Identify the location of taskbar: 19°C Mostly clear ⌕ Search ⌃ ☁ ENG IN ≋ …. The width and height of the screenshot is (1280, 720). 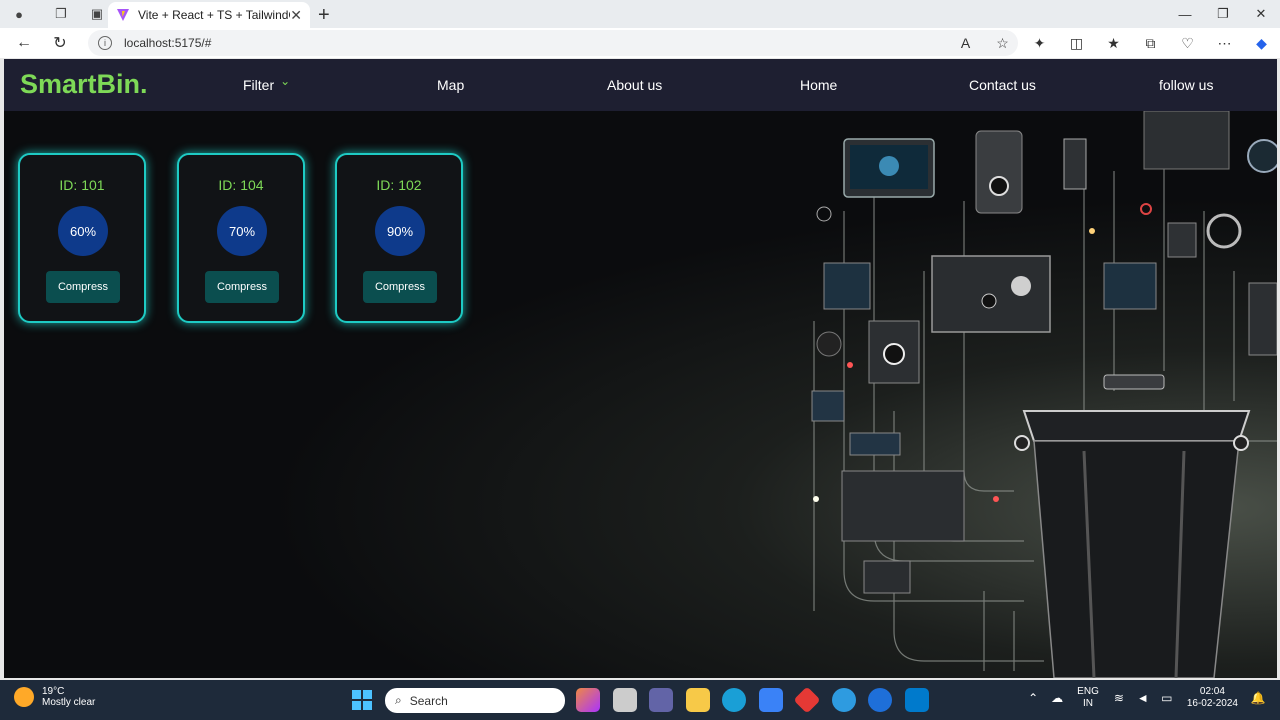
(640, 700).